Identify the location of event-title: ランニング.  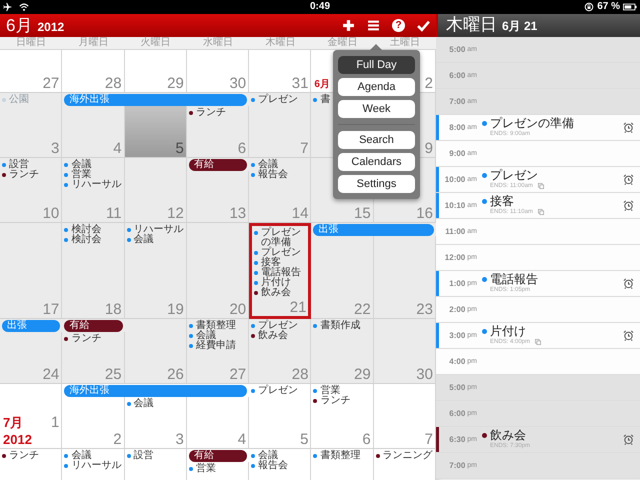
(407, 456).